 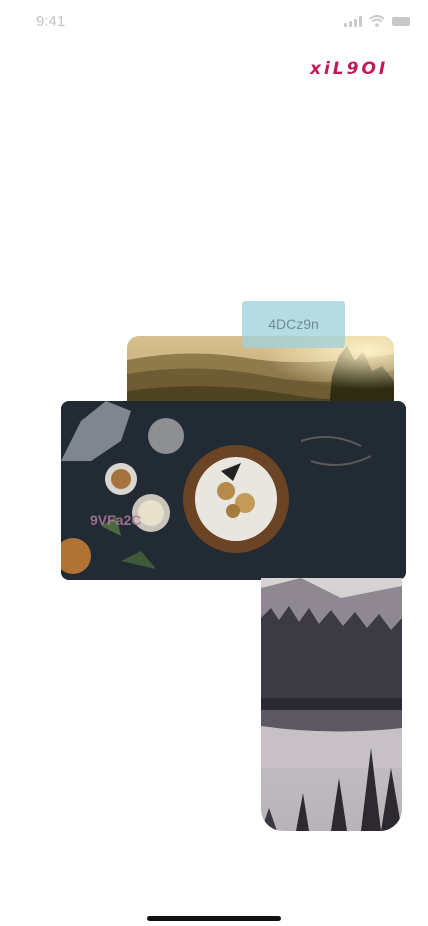 I want to click on signal-icon, so click(x=353, y=21).